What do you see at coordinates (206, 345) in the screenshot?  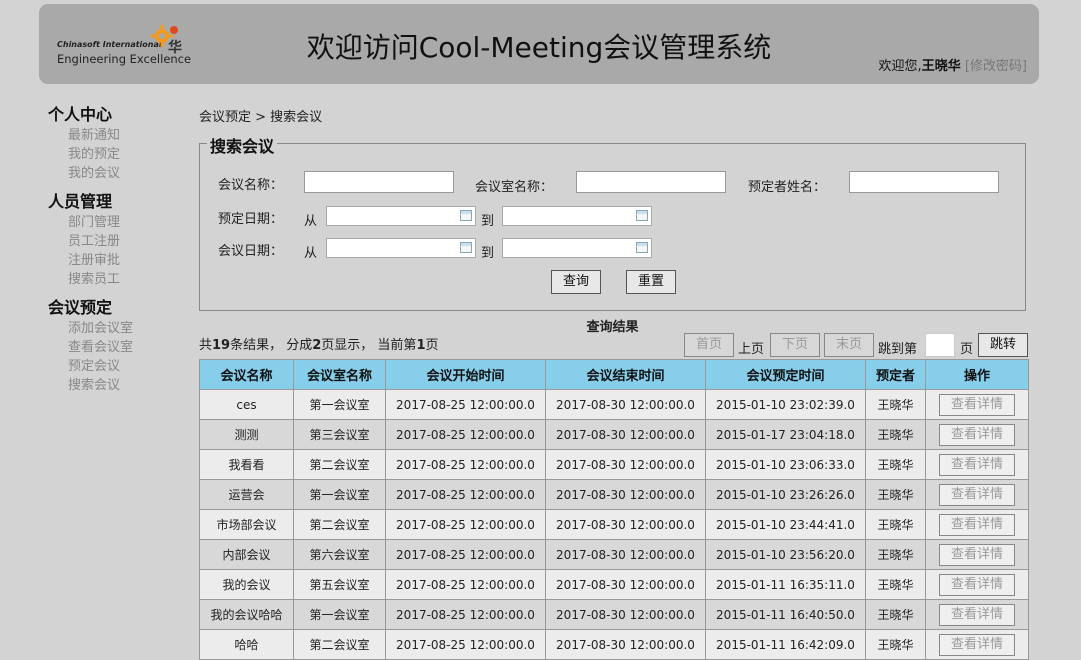 I see `summary-text: 共` at bounding box center [206, 345].